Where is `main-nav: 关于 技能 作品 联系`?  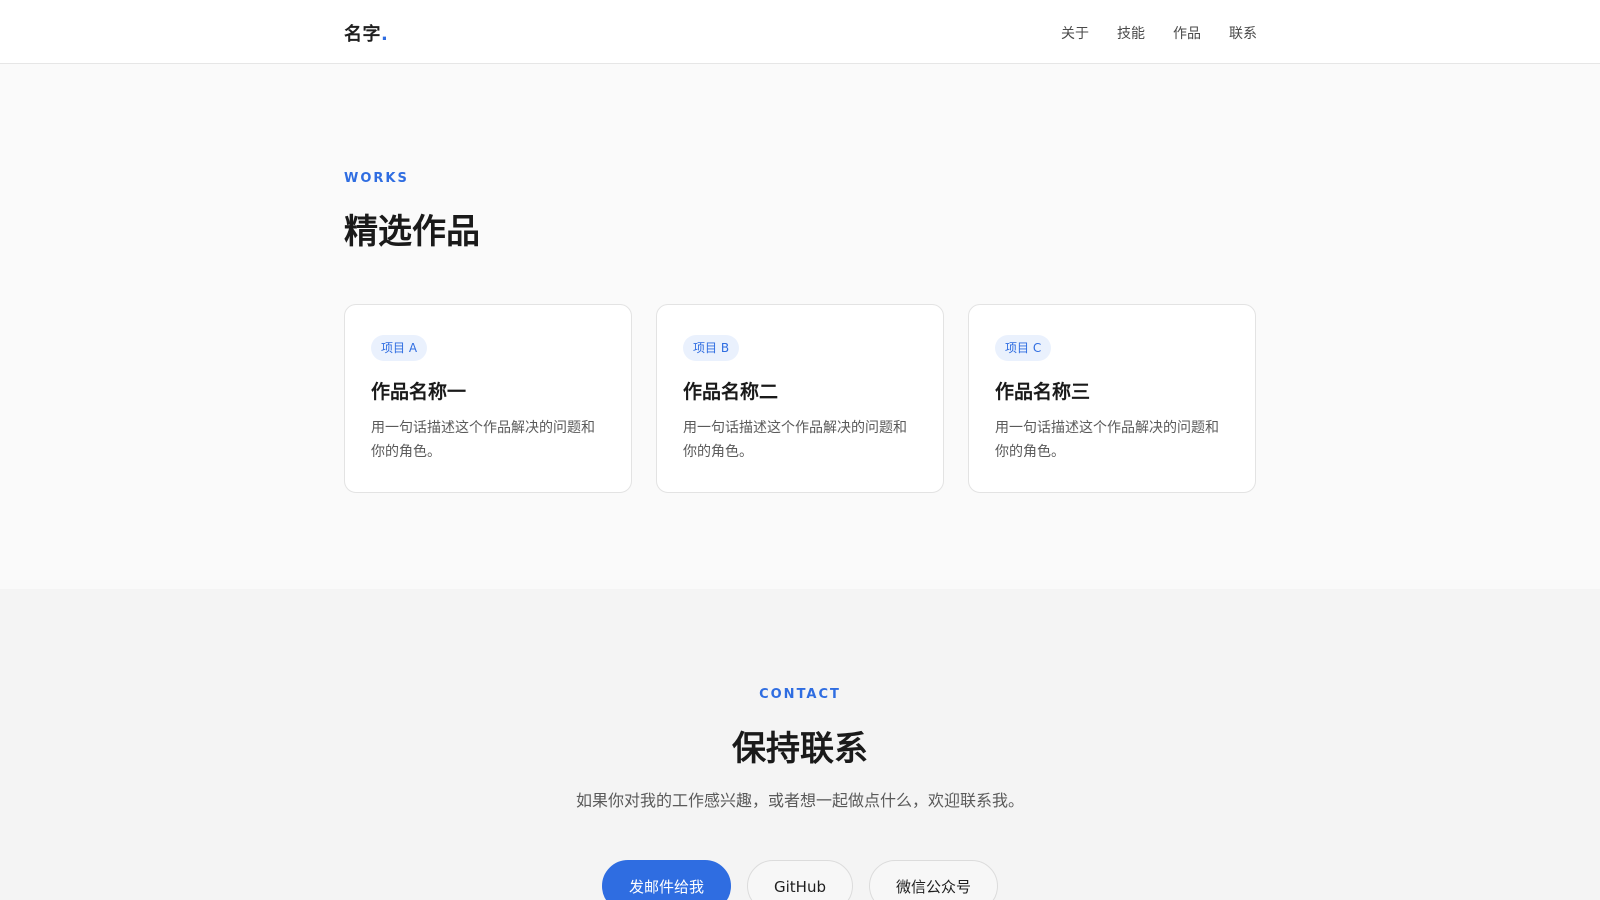
main-nav: 关于 技能 作品 联系 is located at coordinates (1159, 33).